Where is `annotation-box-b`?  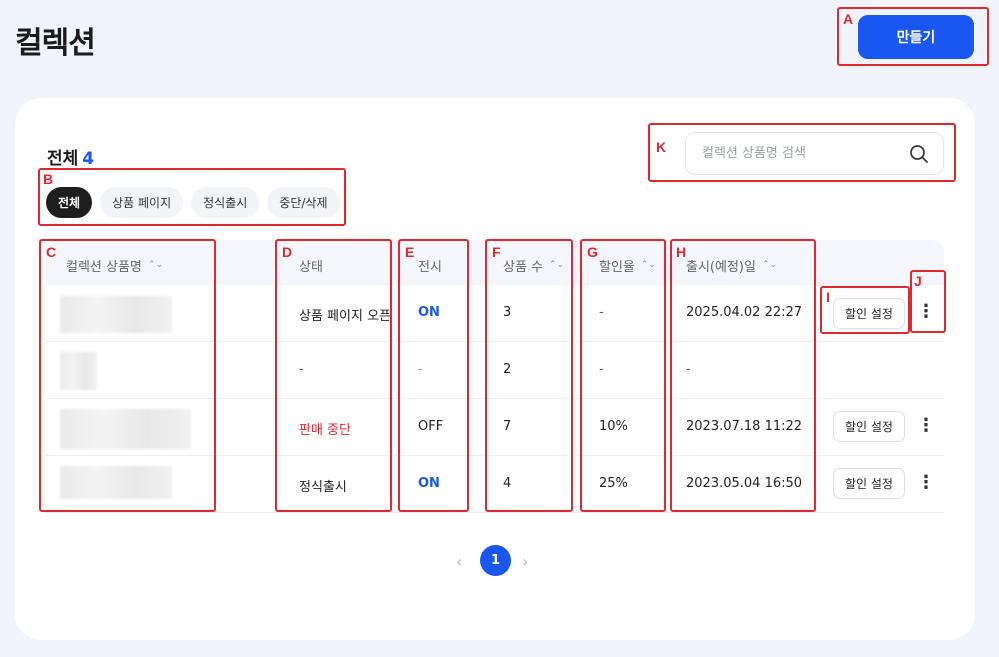 annotation-box-b is located at coordinates (192, 197).